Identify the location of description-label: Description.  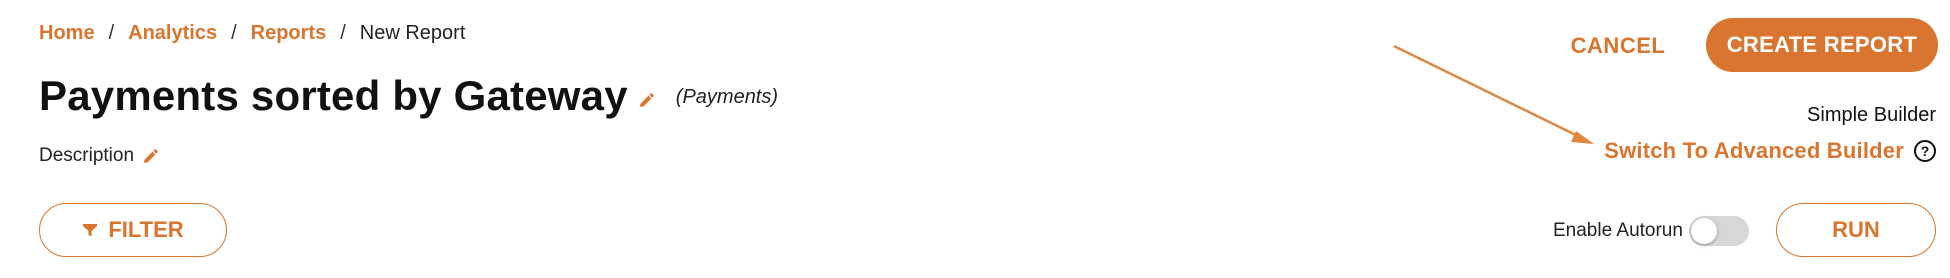
(87, 155).